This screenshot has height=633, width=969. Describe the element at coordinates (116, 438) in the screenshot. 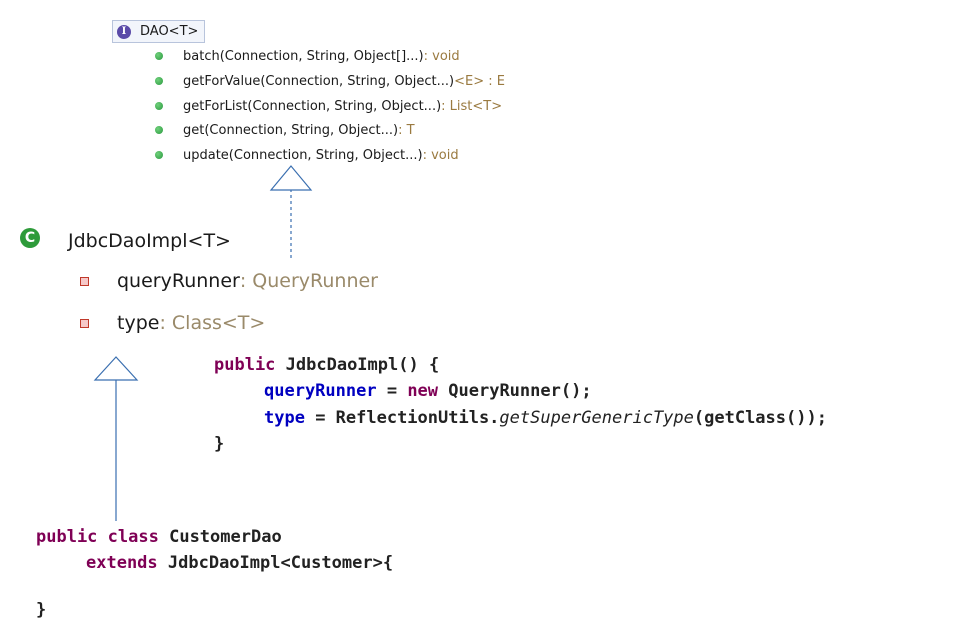

I see `generalization-arrow` at that location.